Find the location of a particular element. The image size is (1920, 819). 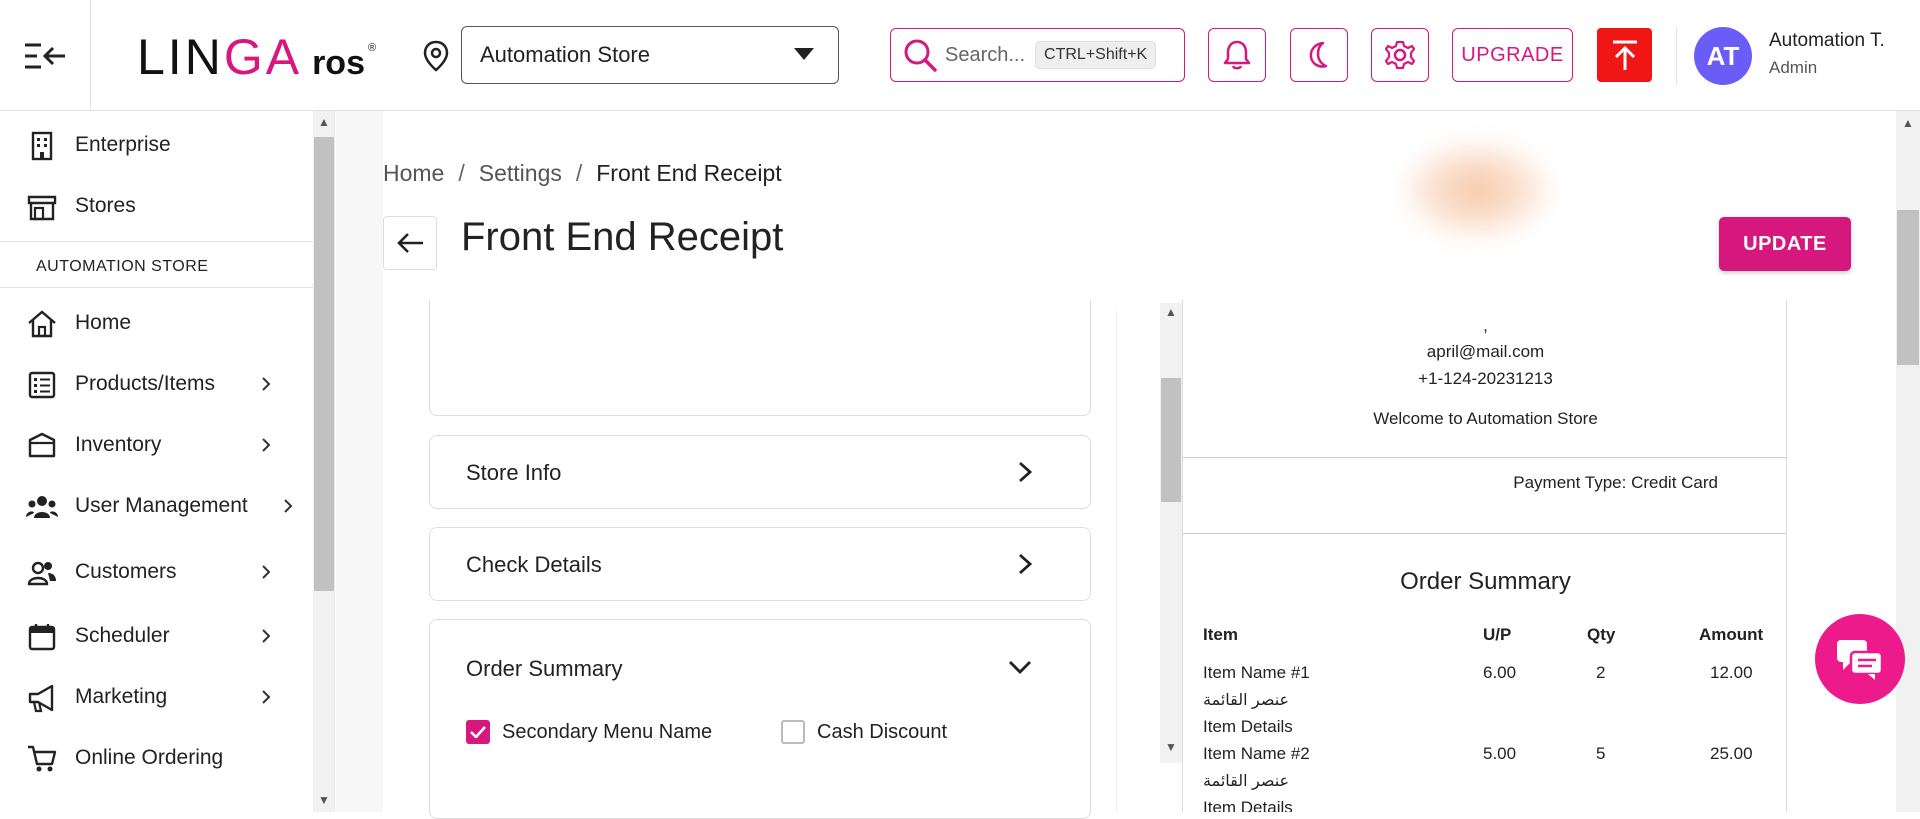

receipt-item-details: Item Details is located at coordinates (1248, 805).